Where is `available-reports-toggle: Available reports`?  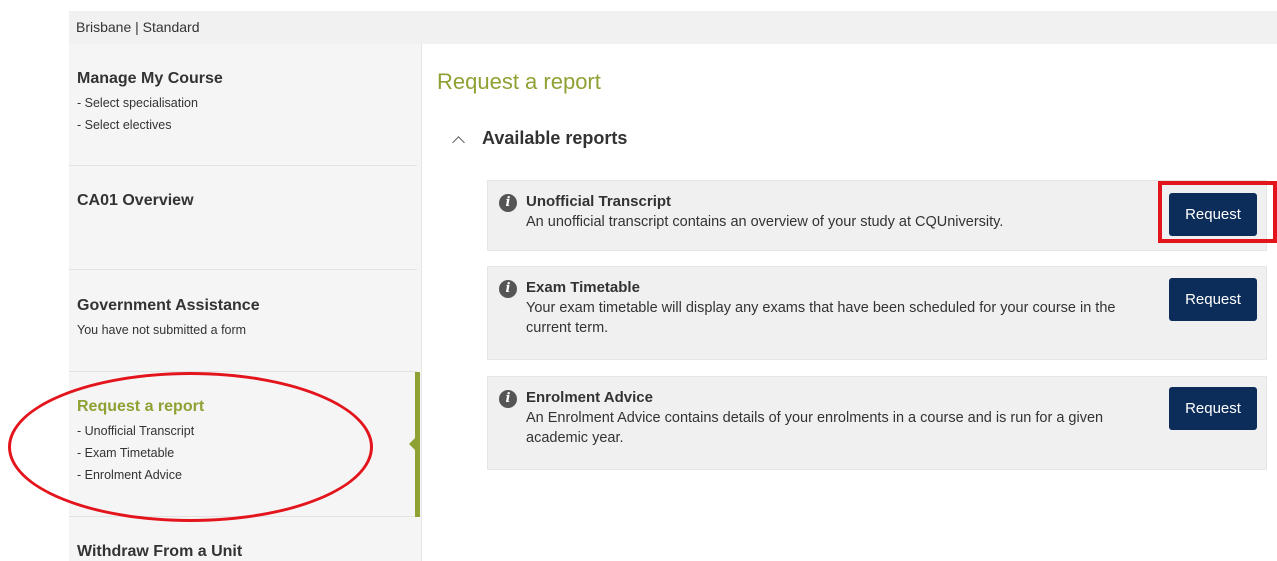 available-reports-toggle: Available reports is located at coordinates (539, 138).